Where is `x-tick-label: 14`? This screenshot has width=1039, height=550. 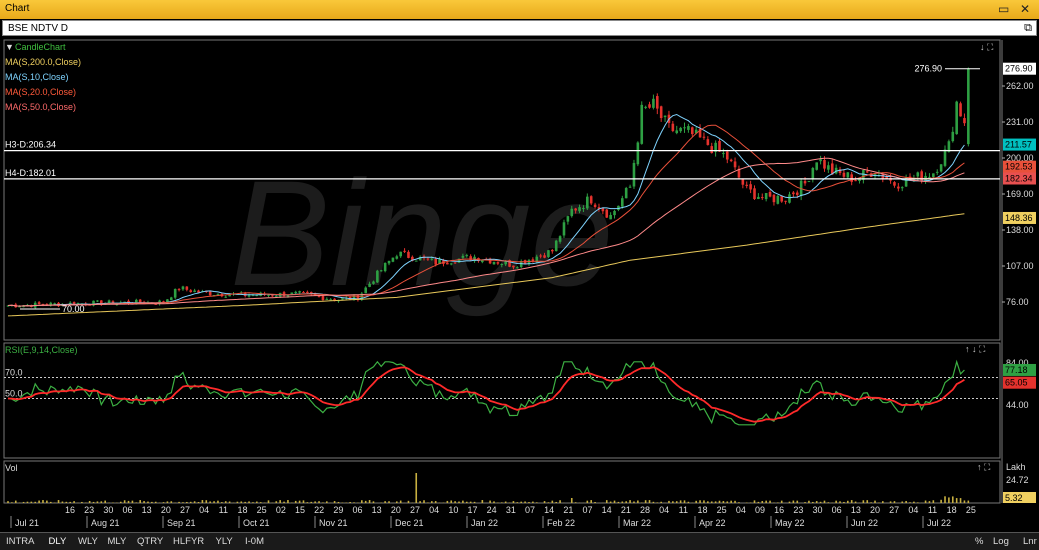
x-tick-label: 14 is located at coordinates (549, 510).